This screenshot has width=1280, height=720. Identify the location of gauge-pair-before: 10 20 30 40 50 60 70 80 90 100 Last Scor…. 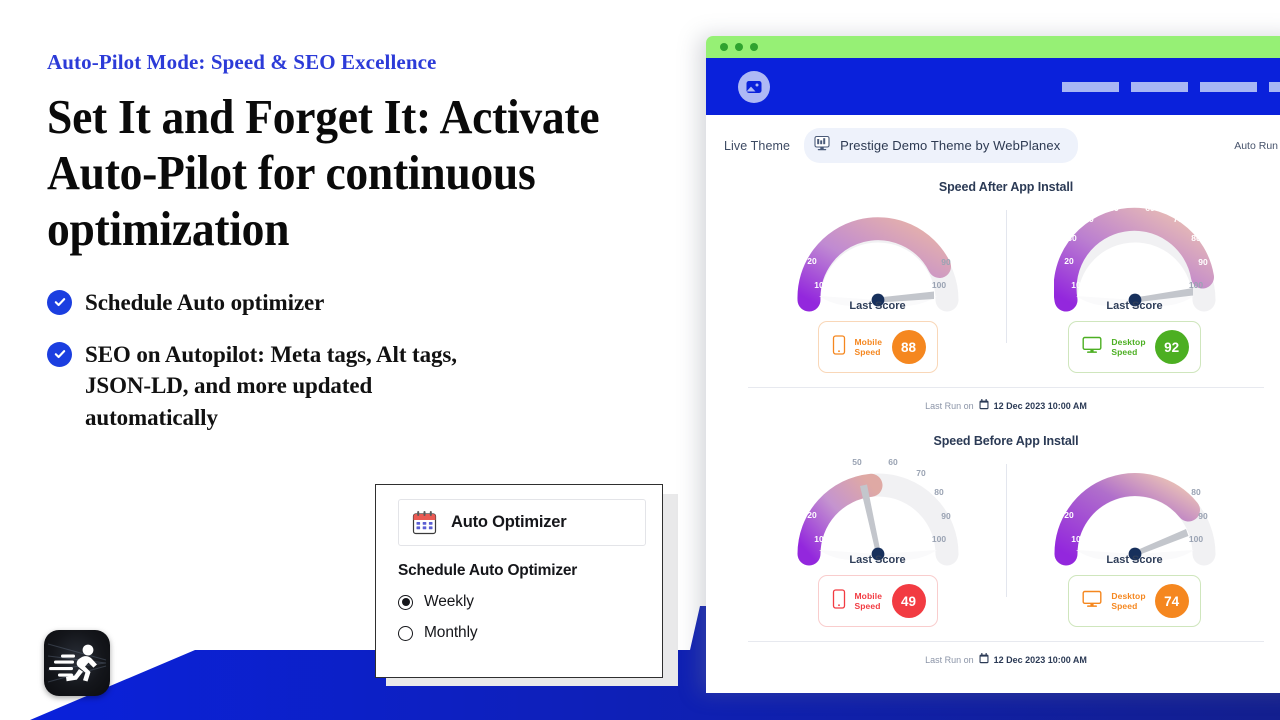
(993, 538).